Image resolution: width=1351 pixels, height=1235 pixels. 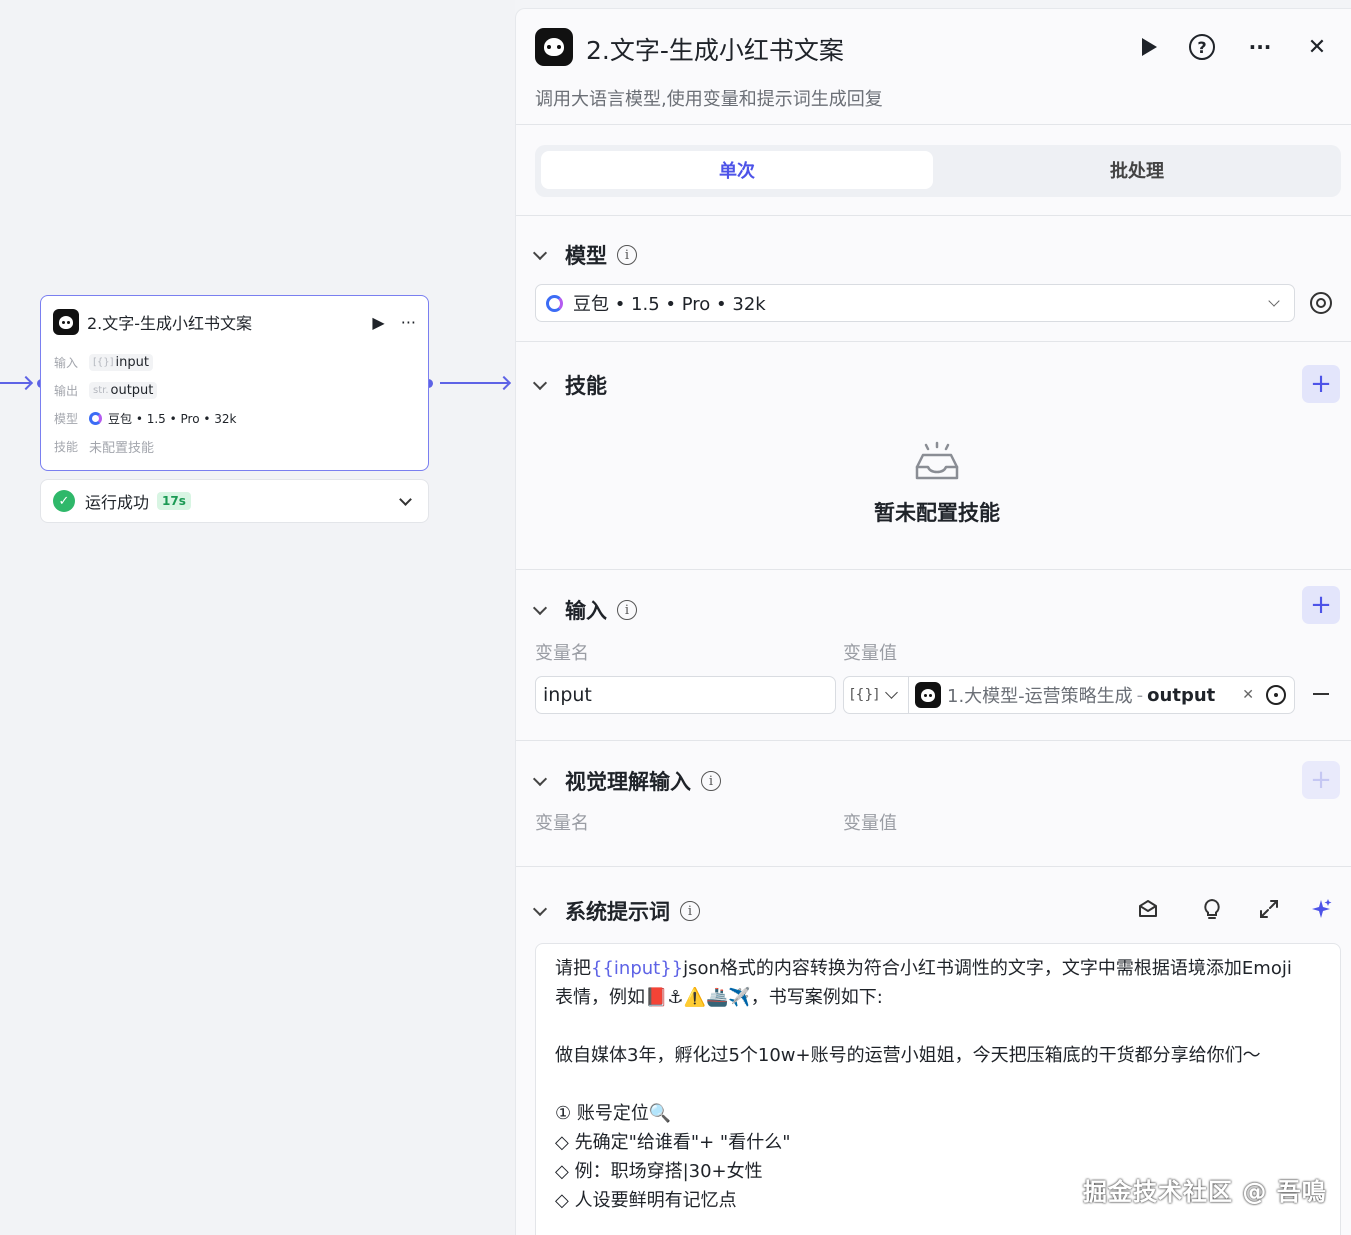 I want to click on section-title: 视觉理解输入, so click(x=628, y=782).